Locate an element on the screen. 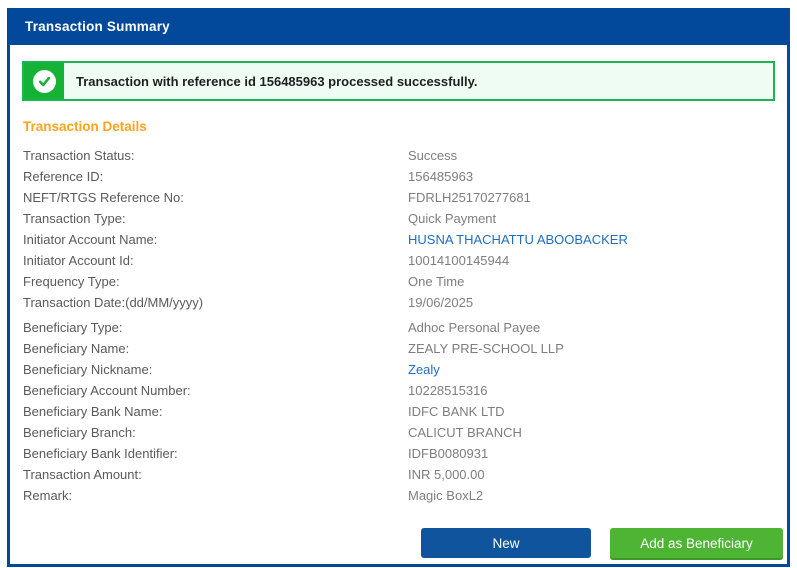  beneficiary-type-value: Adhoc Personal Payee is located at coordinates (474, 327).